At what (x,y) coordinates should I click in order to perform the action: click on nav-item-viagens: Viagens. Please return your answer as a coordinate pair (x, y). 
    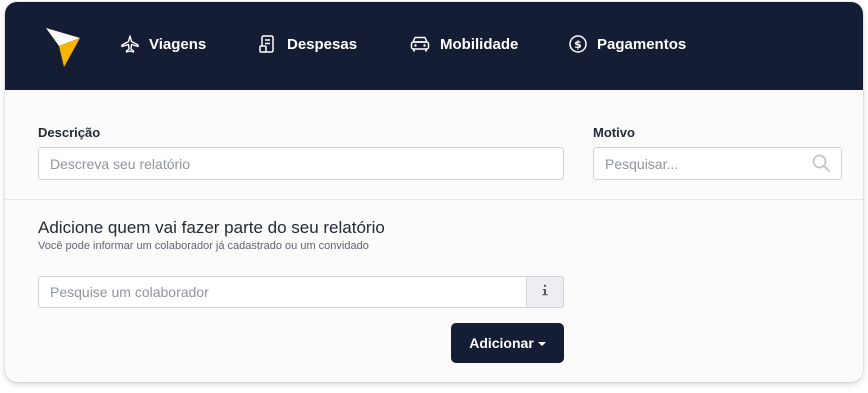
    Looking at the image, I should click on (163, 44).